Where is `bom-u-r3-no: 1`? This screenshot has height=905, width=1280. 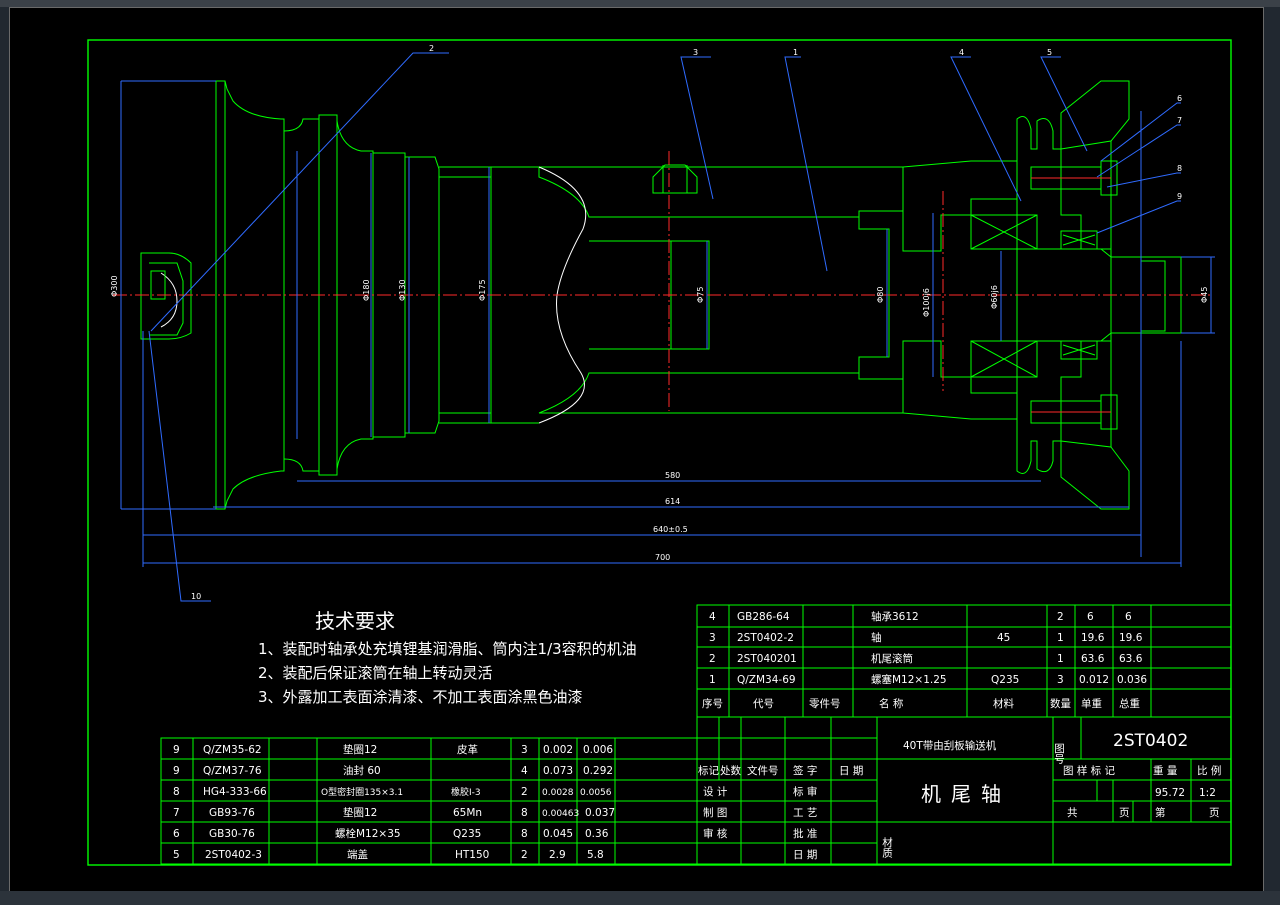 bom-u-r3-no: 1 is located at coordinates (712, 680).